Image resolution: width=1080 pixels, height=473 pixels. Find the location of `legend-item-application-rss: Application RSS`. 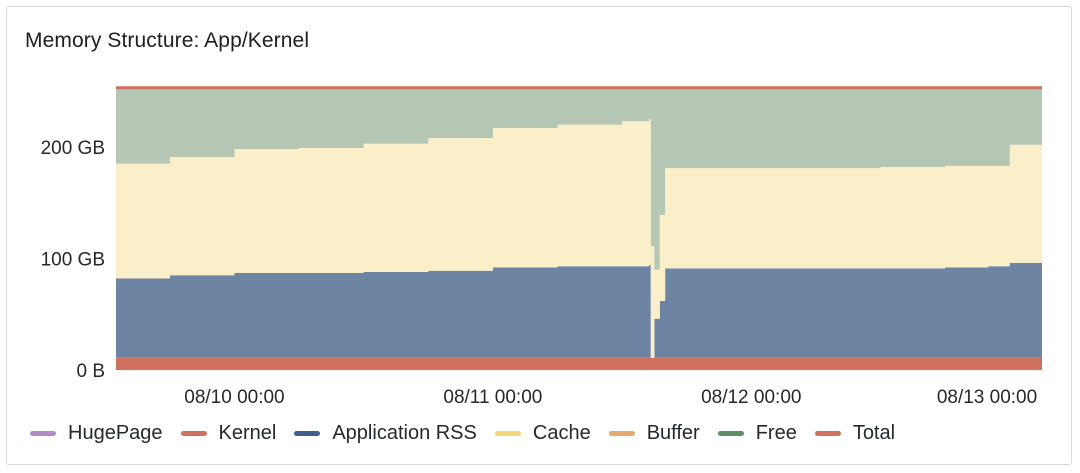

legend-item-application-rss: Application RSS is located at coordinates (385, 433).